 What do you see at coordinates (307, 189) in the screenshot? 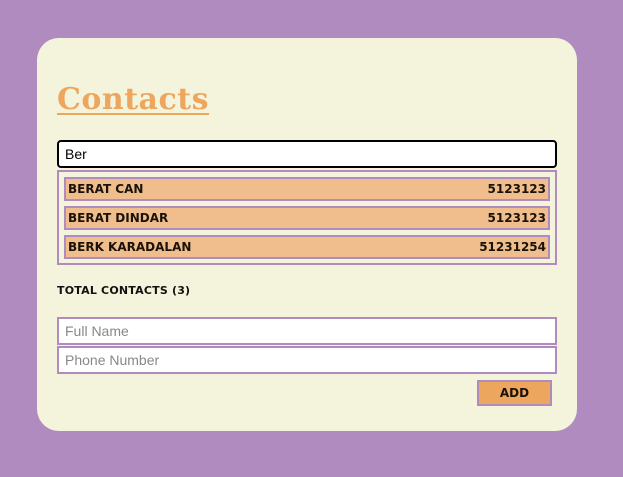
I see `list-item: BERAT CAN 5123123` at bounding box center [307, 189].